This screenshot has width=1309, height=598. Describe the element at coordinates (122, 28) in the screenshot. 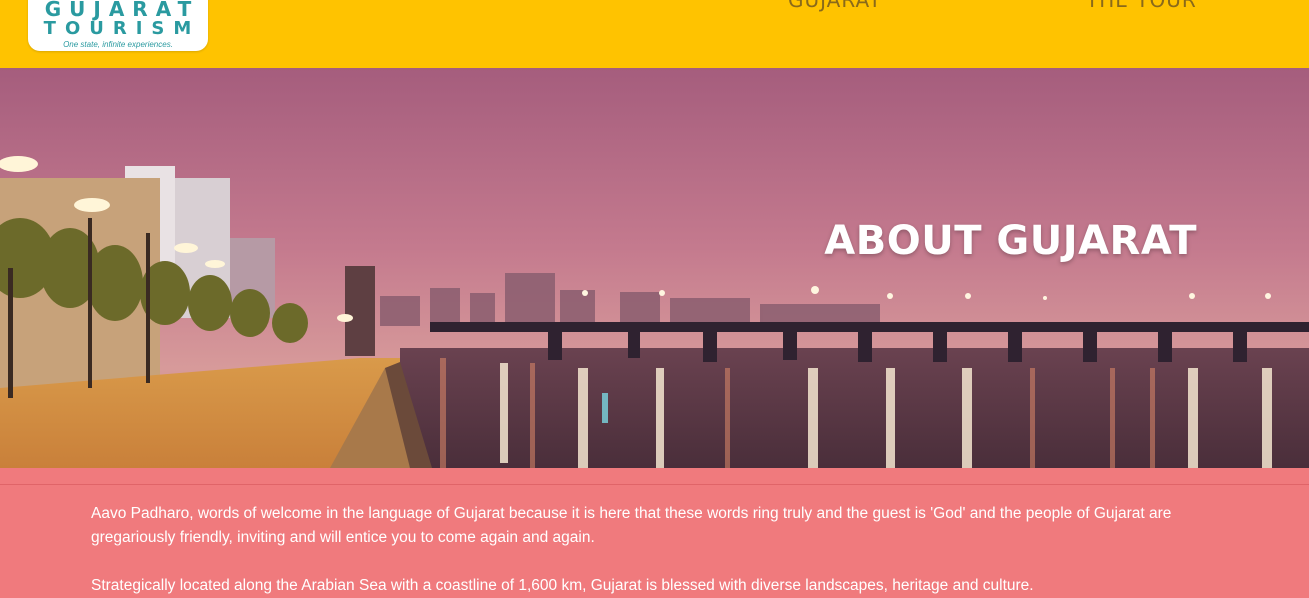

I see `logo-line-2: TOURISM` at that location.